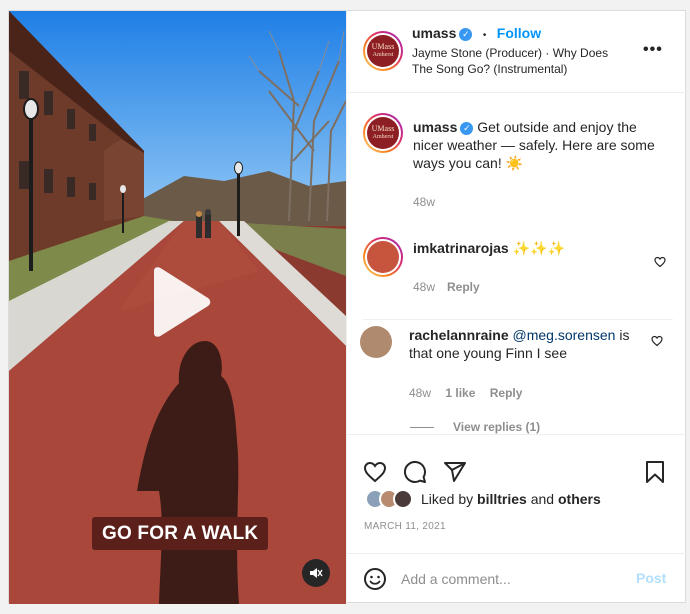  What do you see at coordinates (655, 474) in the screenshot?
I see `bookmark-icon` at bounding box center [655, 474].